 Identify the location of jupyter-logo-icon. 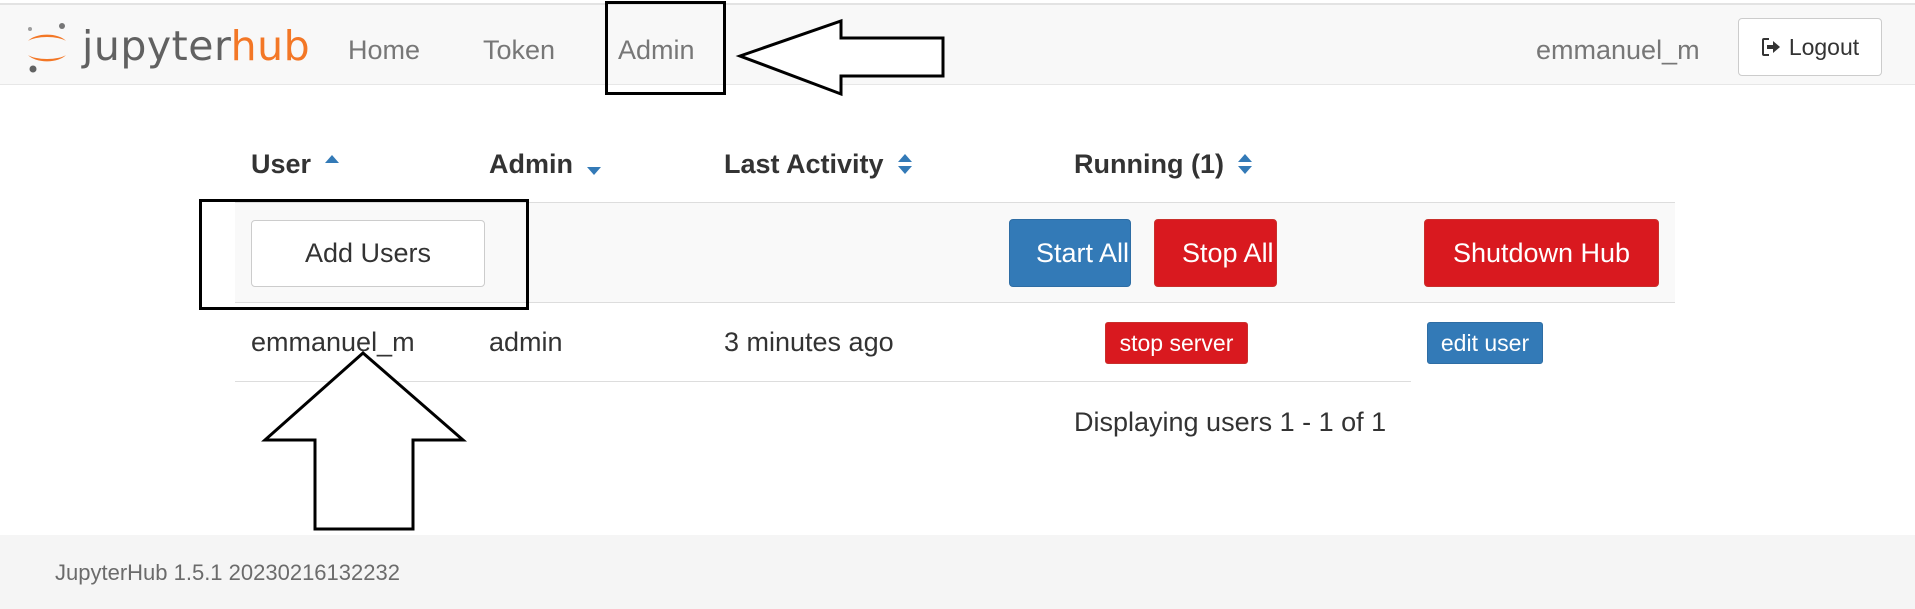
(47, 48).